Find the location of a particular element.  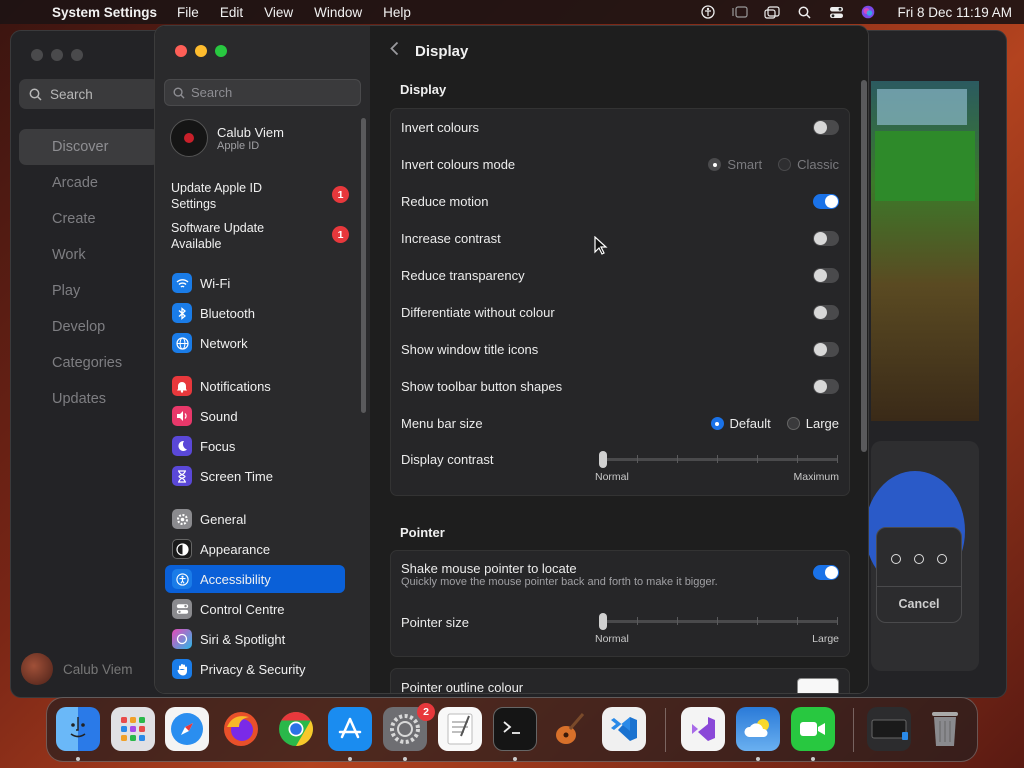

apple-id-account: Calub Viem Apple ID is located at coordinates (227, 138).